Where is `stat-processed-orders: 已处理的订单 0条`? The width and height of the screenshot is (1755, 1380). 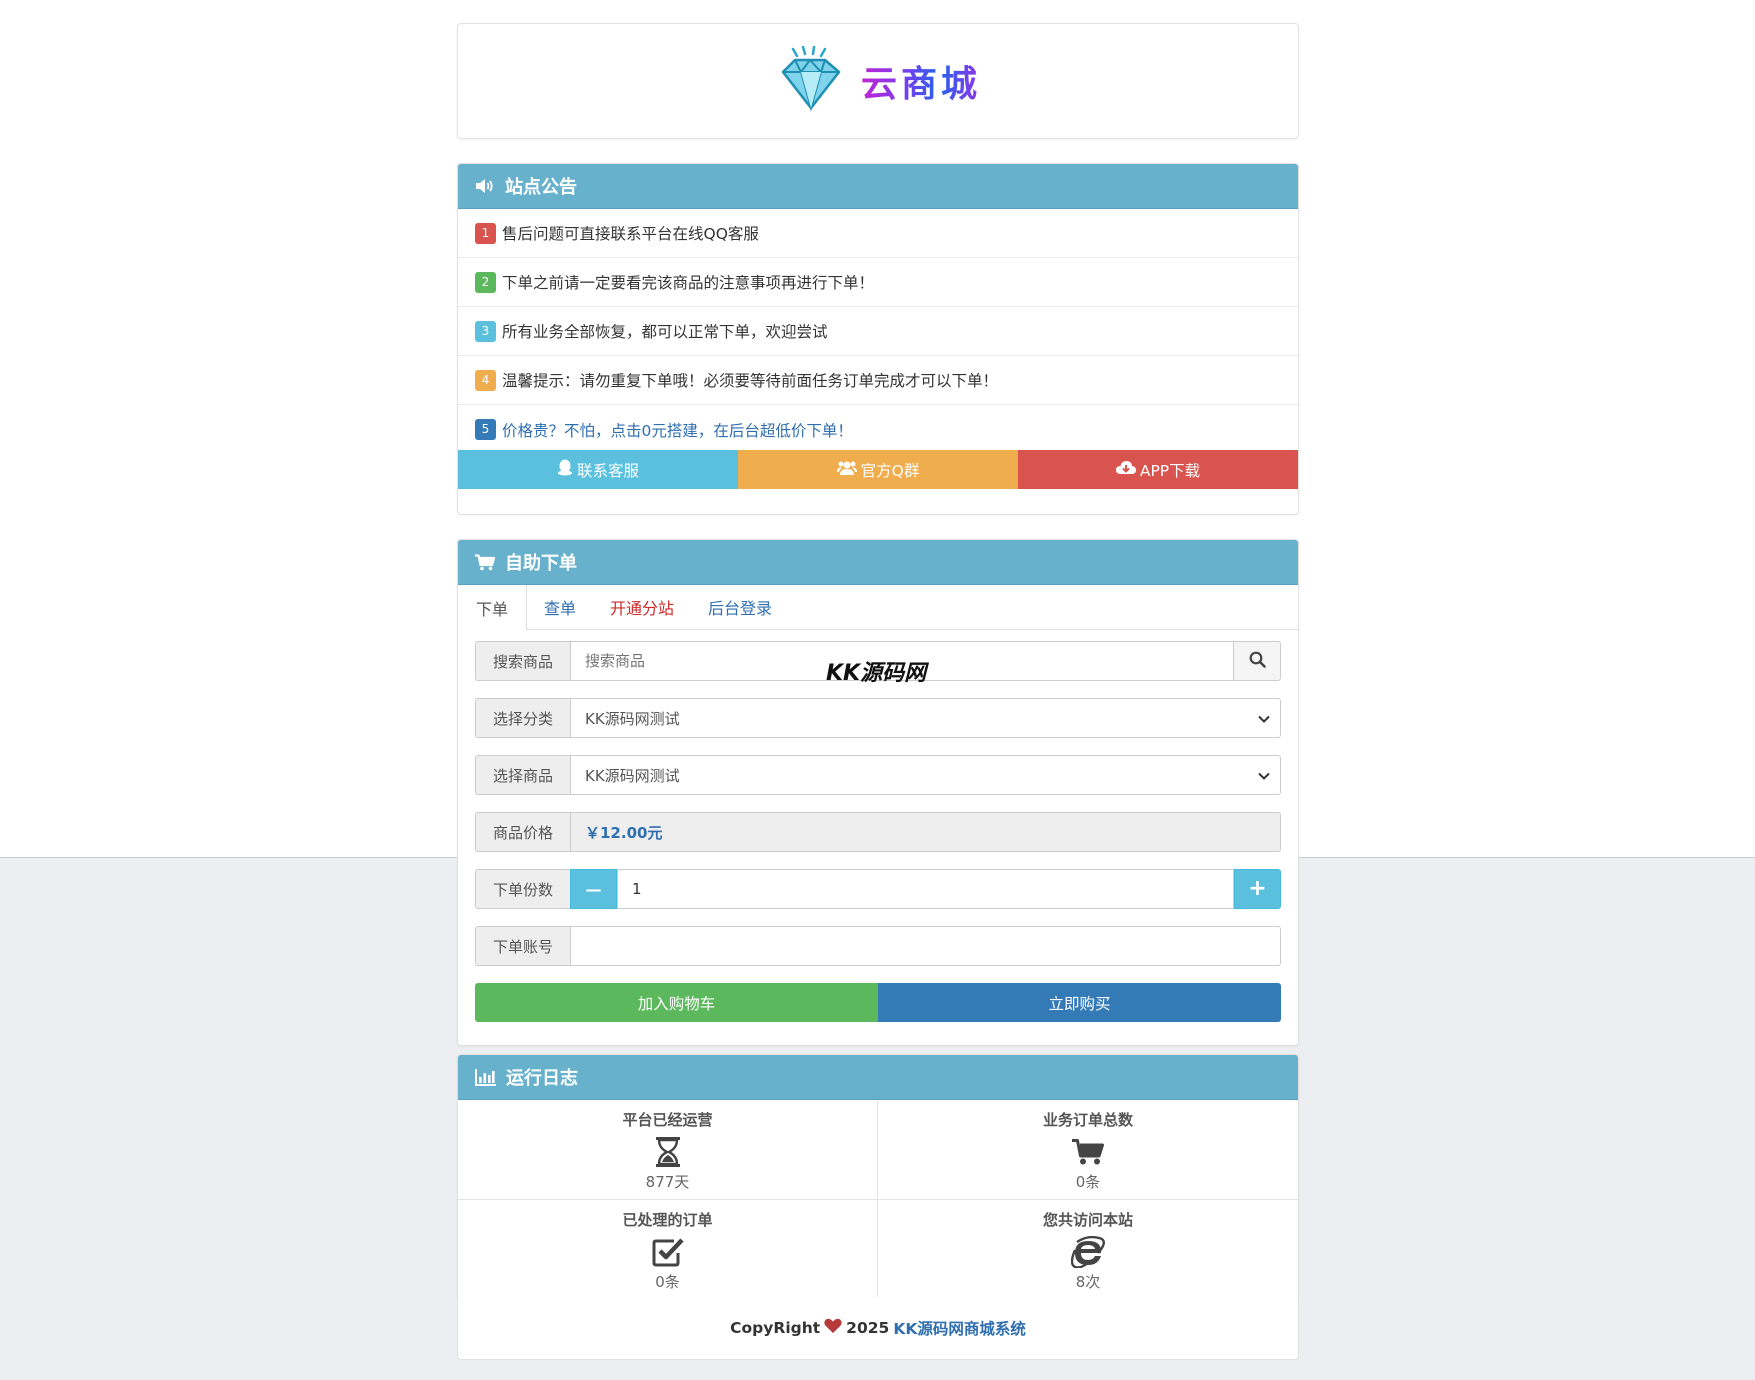 stat-processed-orders: 已处理的订单 0条 is located at coordinates (668, 1250).